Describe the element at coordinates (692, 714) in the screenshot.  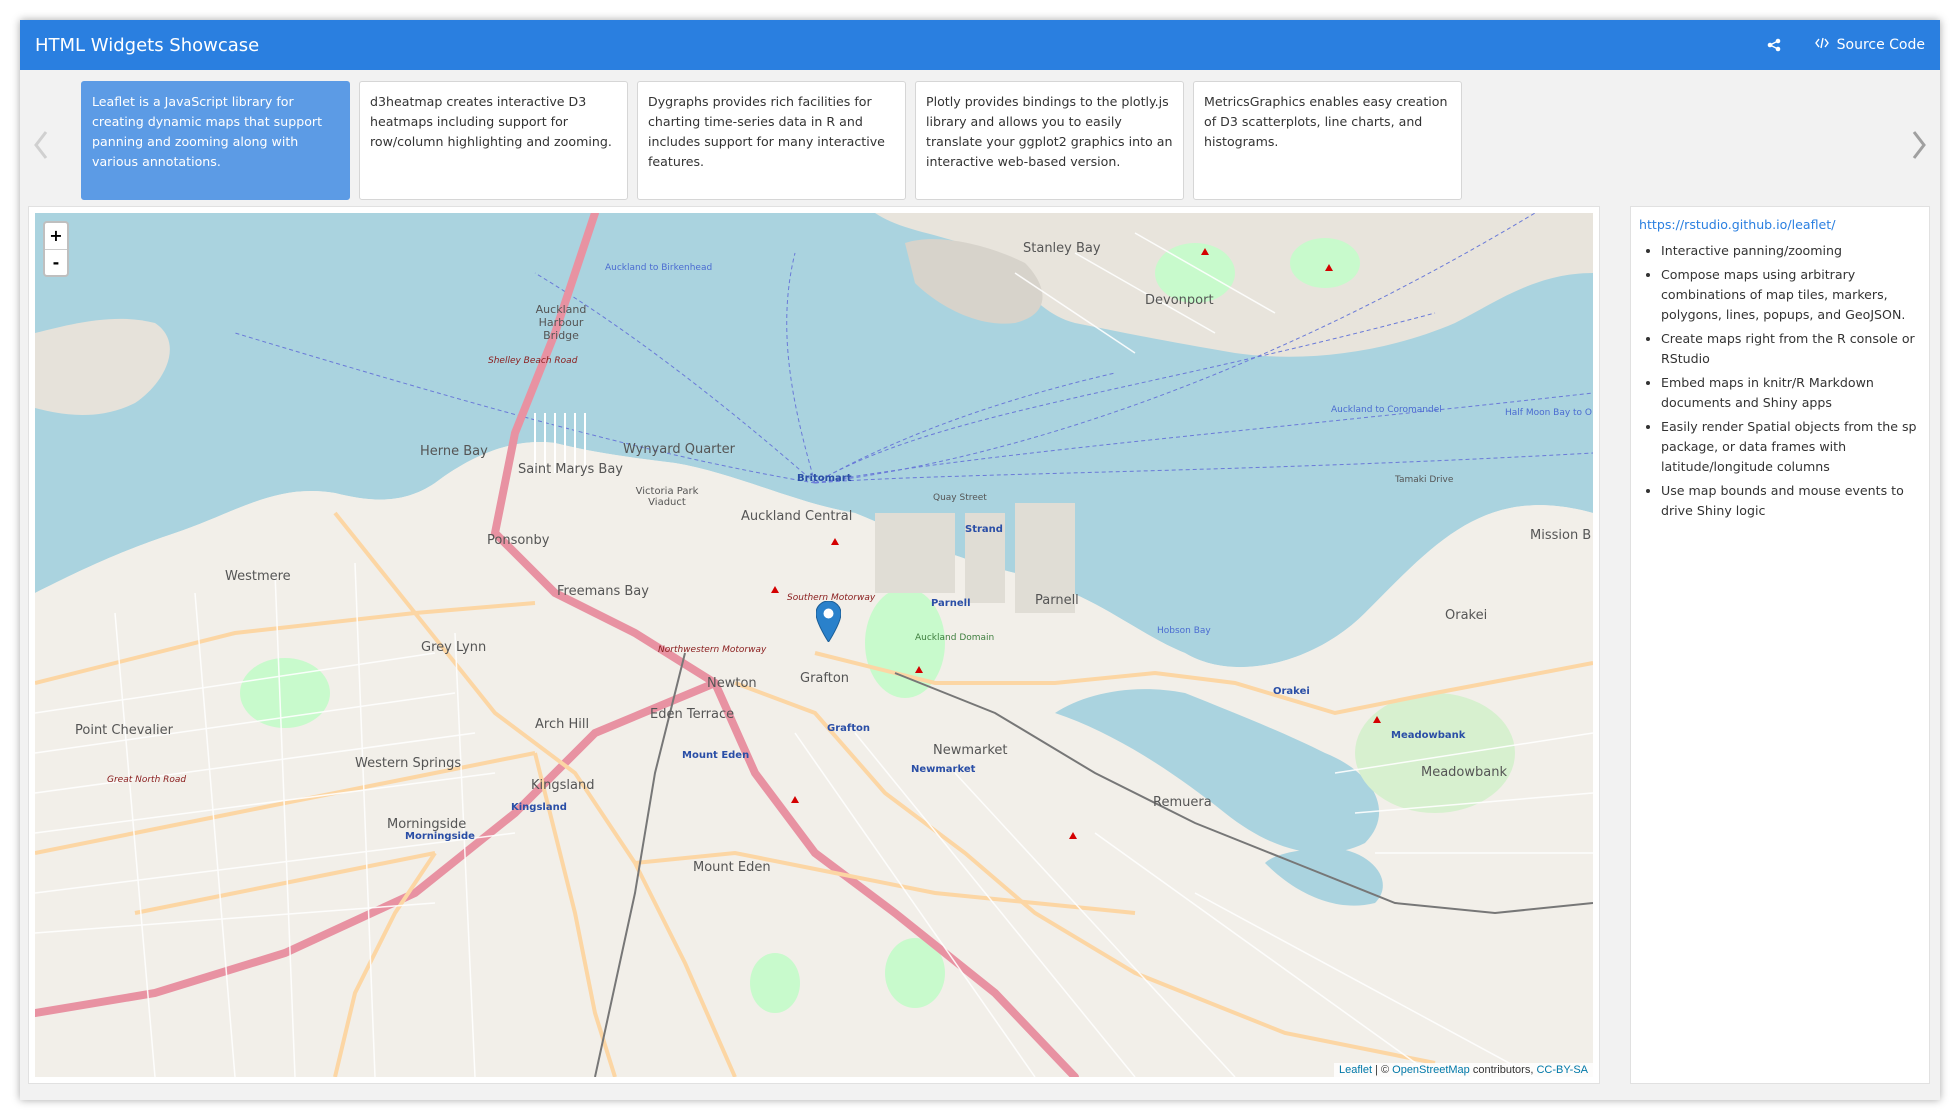
I see `map-label-eden-terrace: Eden Terrace` at that location.